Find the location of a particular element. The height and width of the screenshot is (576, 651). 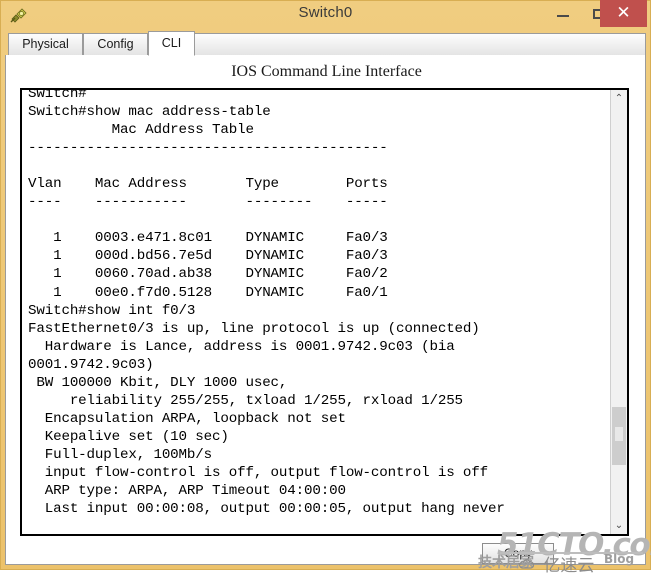

watermark-cloud-text: 亿速云 is located at coordinates (569, 566).